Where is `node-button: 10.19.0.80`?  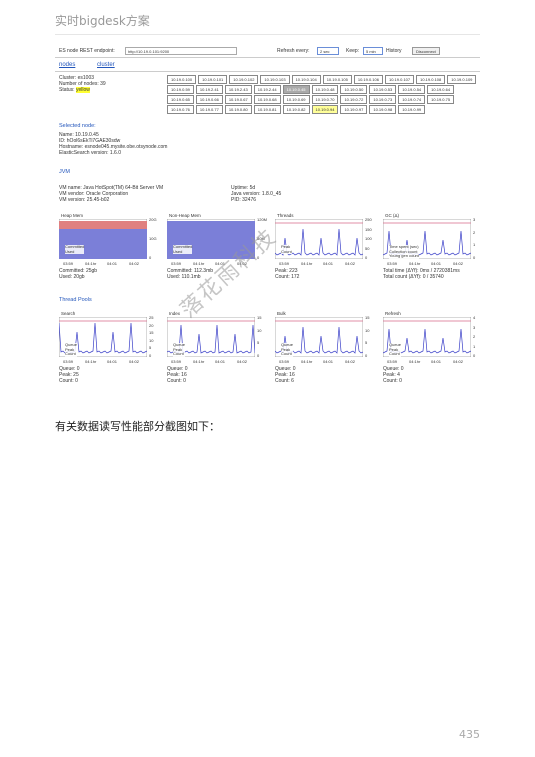
node-button: 10.19.0.80 is located at coordinates (238, 109).